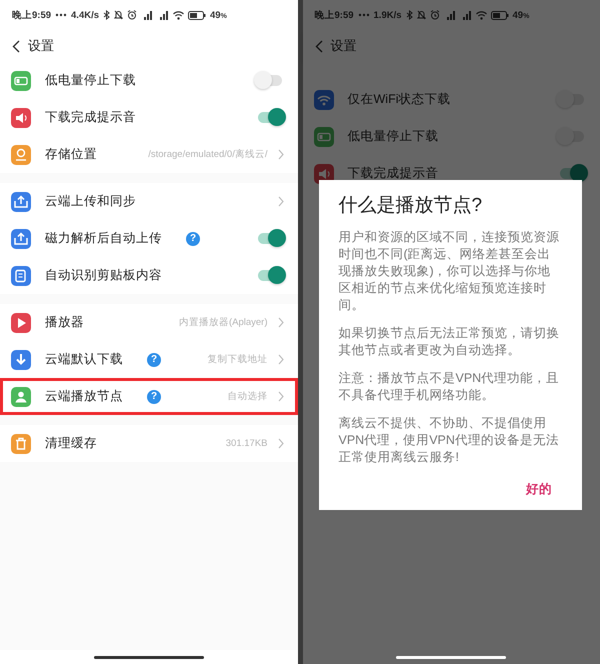  Describe the element at coordinates (85, 15) in the screenshot. I see `network-speed: 4.4K/s` at that location.